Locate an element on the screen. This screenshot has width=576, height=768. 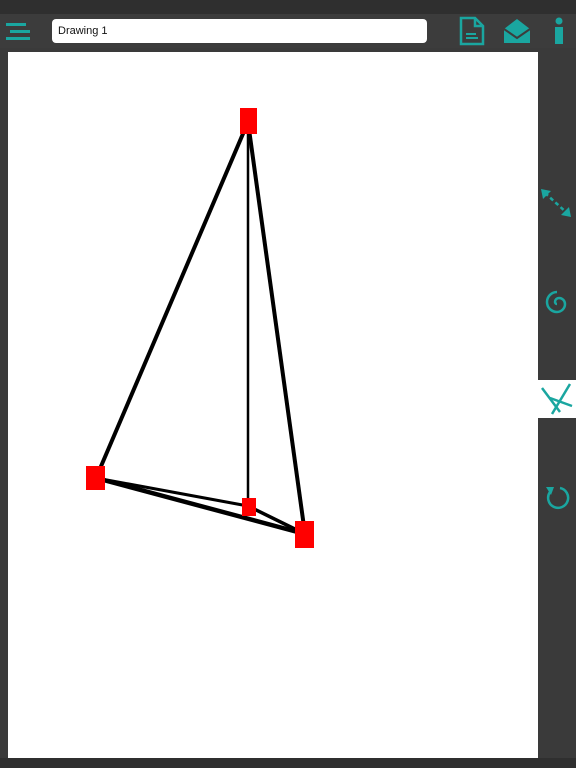
vertex-top is located at coordinates (248, 121).